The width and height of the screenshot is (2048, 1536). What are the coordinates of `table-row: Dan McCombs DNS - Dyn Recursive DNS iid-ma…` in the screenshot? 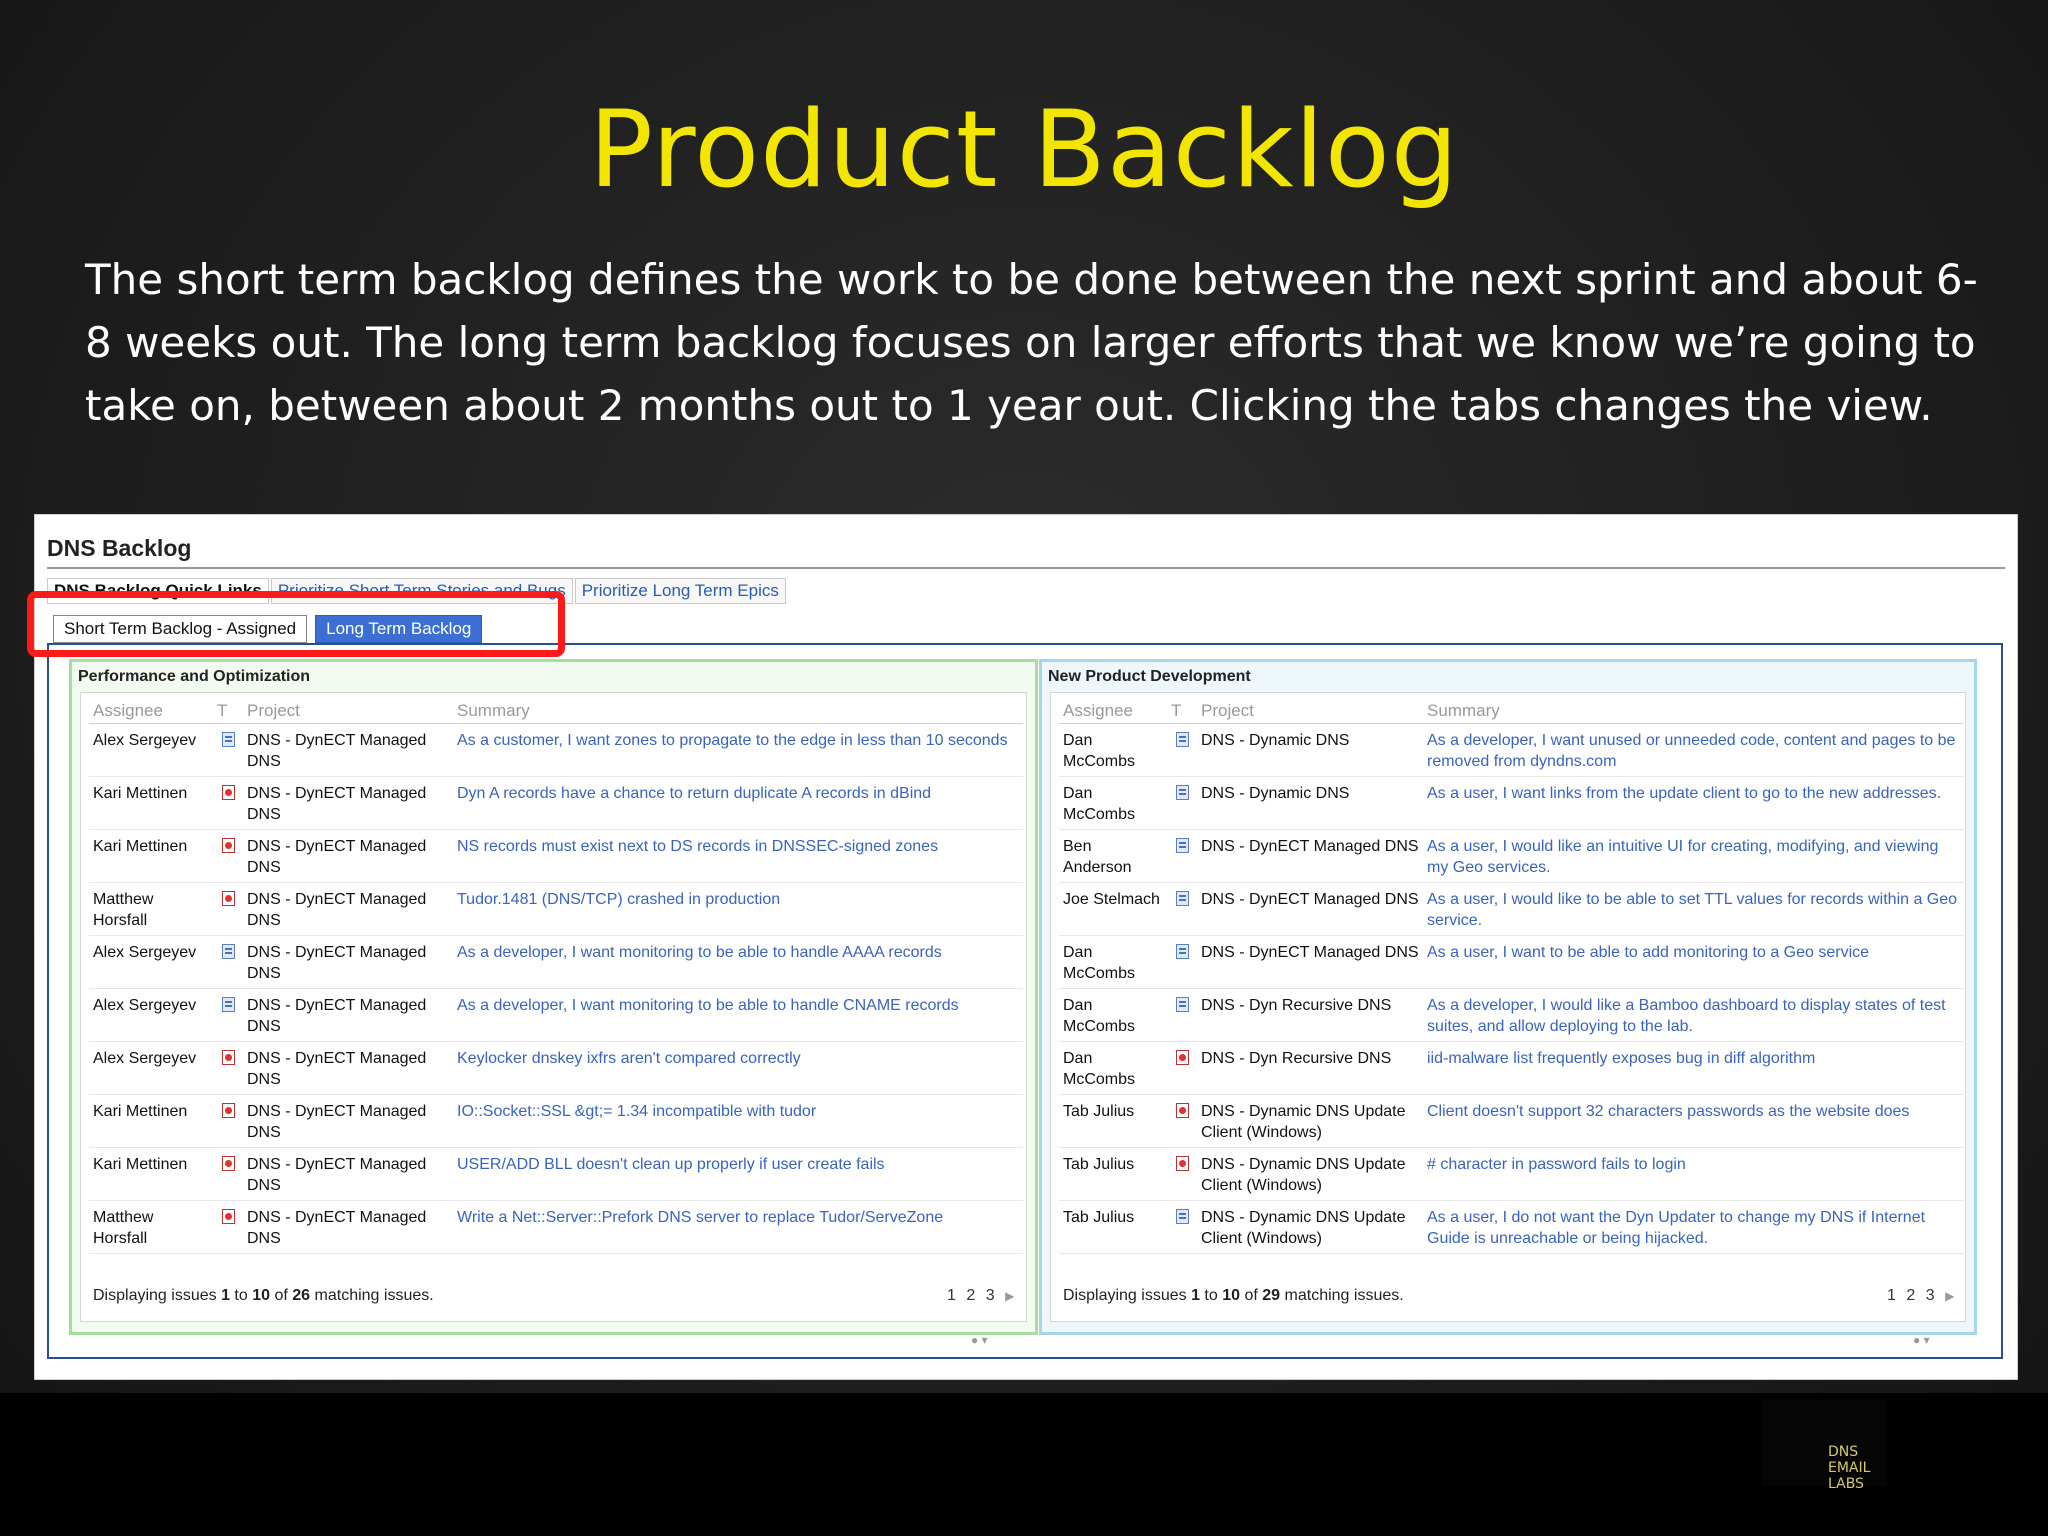 It's located at (1511, 1068).